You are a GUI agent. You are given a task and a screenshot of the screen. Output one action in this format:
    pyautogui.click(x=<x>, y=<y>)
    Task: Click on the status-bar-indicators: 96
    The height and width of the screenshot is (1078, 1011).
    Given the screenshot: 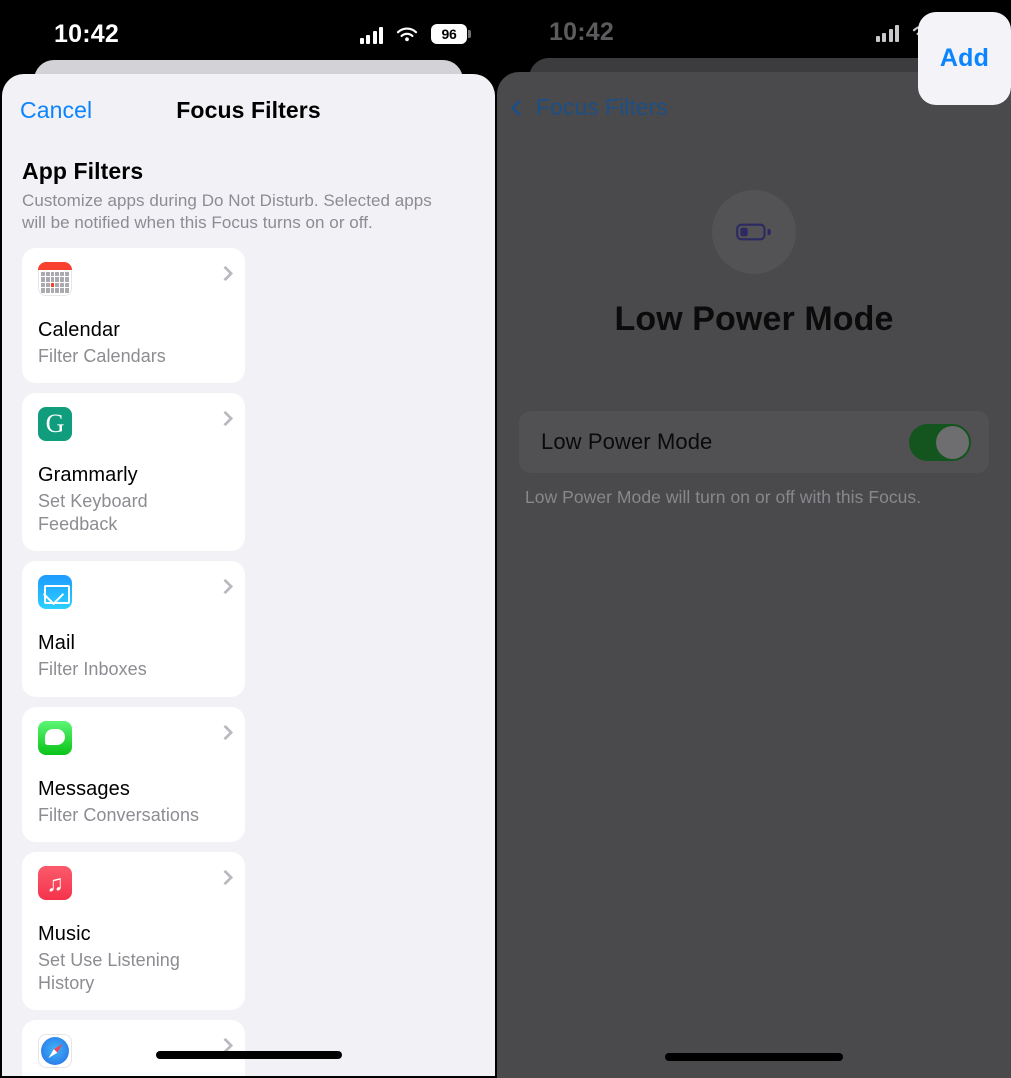 What is the action you would take?
    pyautogui.click(x=415, y=32)
    